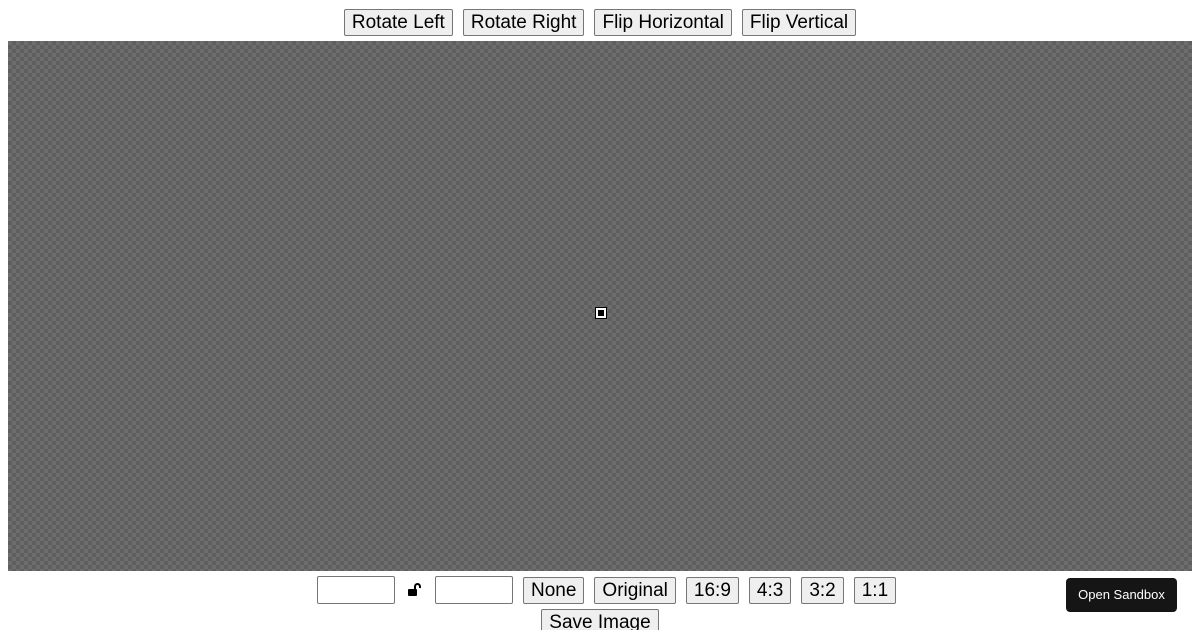 The image size is (1200, 630). Describe the element at coordinates (474, 590) in the screenshot. I see `height-input` at that location.